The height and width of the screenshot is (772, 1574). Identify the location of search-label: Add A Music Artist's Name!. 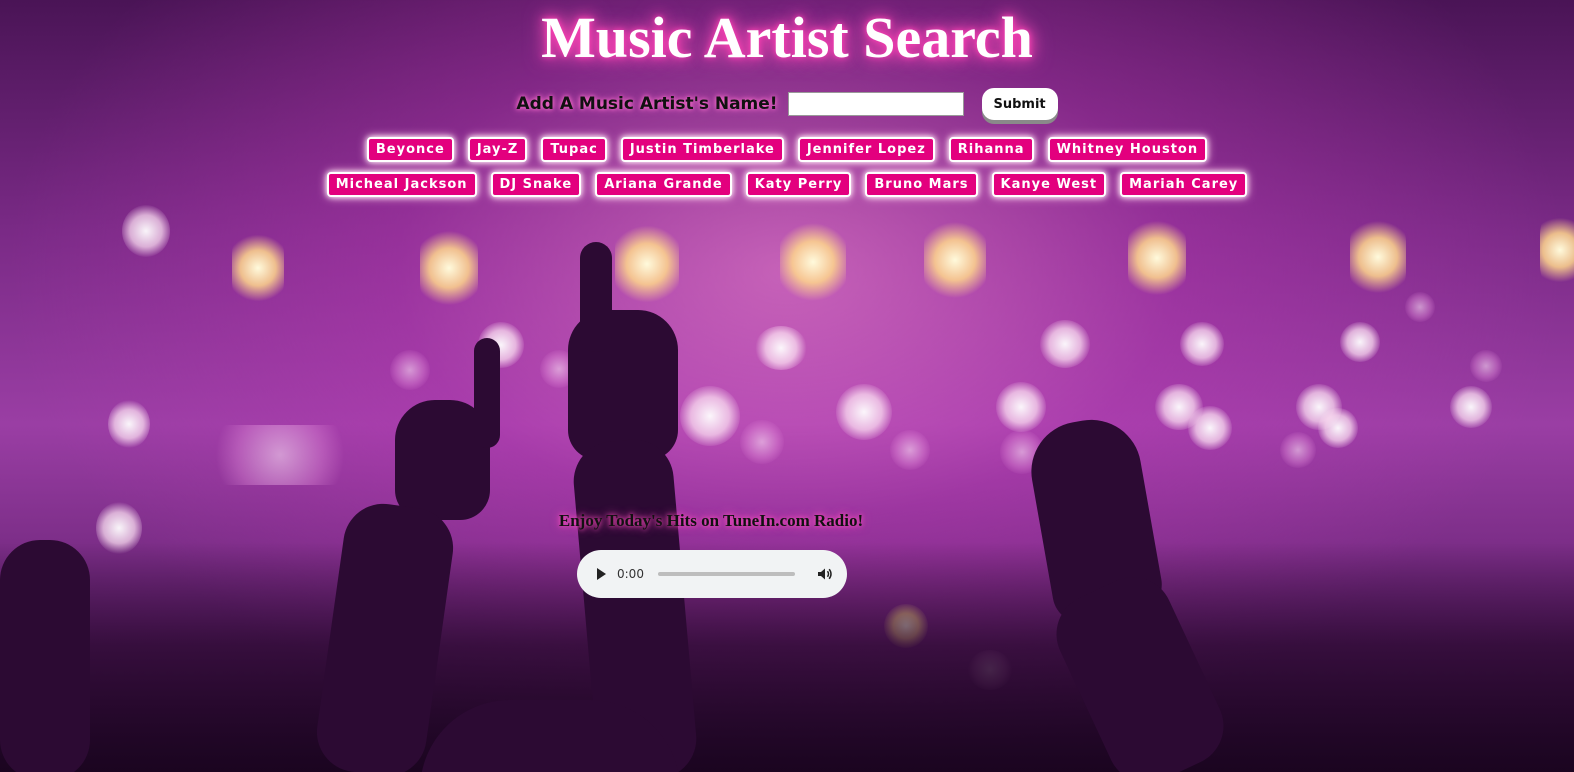
(647, 104).